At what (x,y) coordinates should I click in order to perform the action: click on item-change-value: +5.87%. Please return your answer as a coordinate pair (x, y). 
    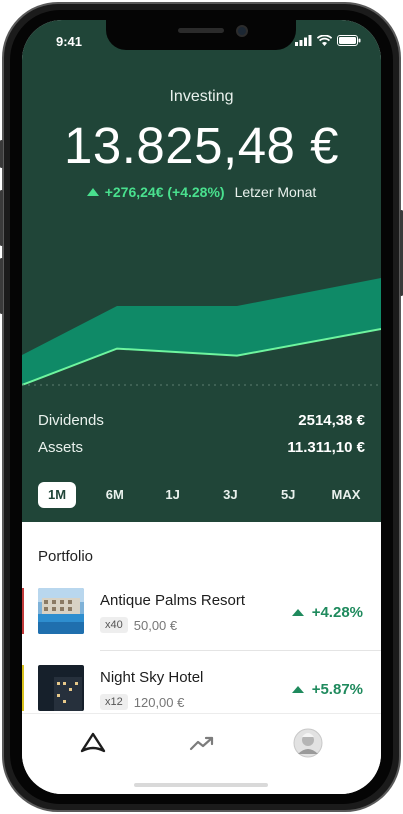
    Looking at the image, I should click on (337, 689).